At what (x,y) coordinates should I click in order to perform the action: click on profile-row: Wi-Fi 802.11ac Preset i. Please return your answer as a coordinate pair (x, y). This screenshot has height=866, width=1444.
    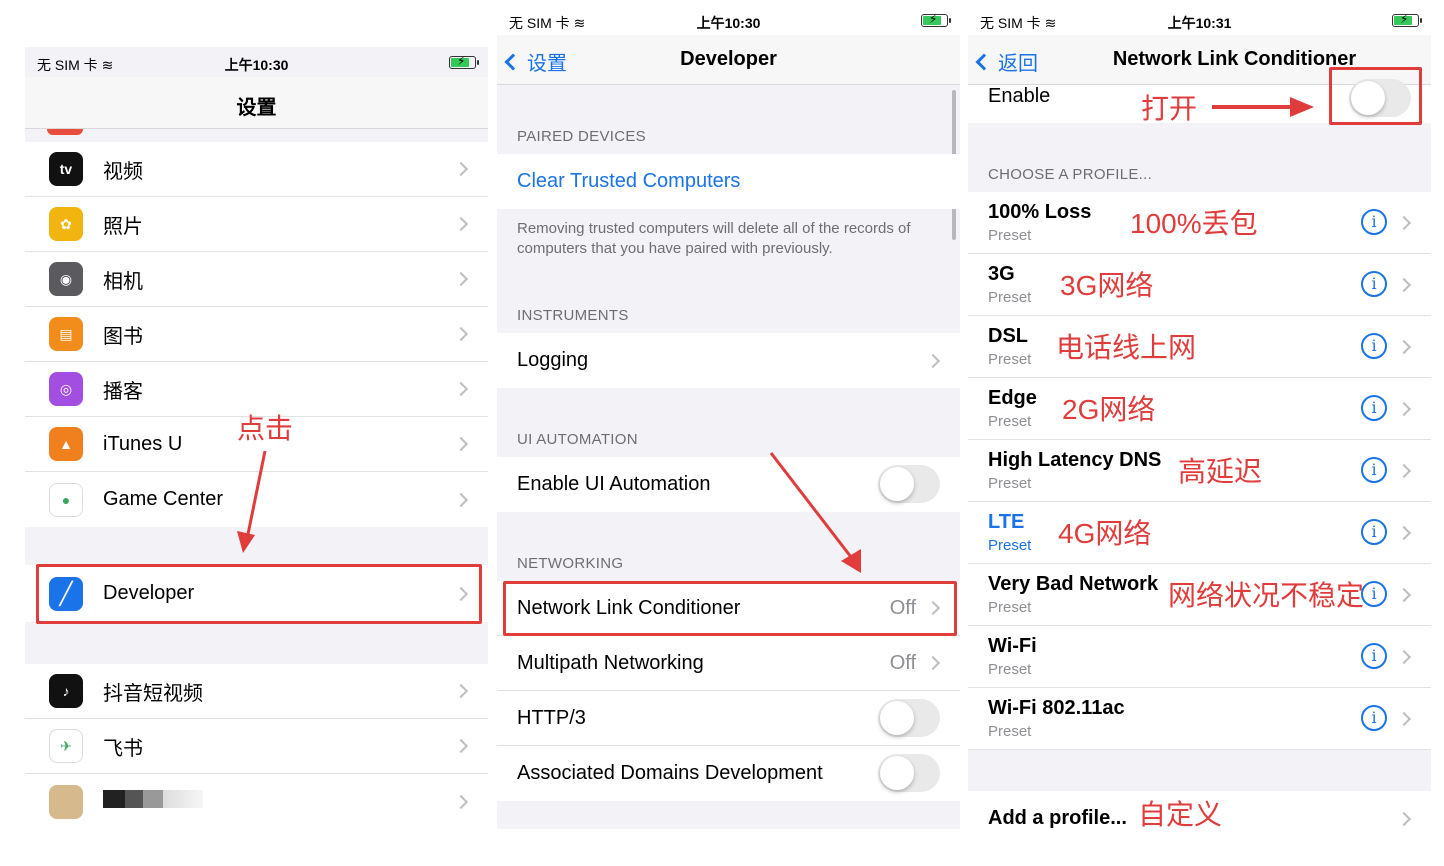
    Looking at the image, I should click on (1199, 719).